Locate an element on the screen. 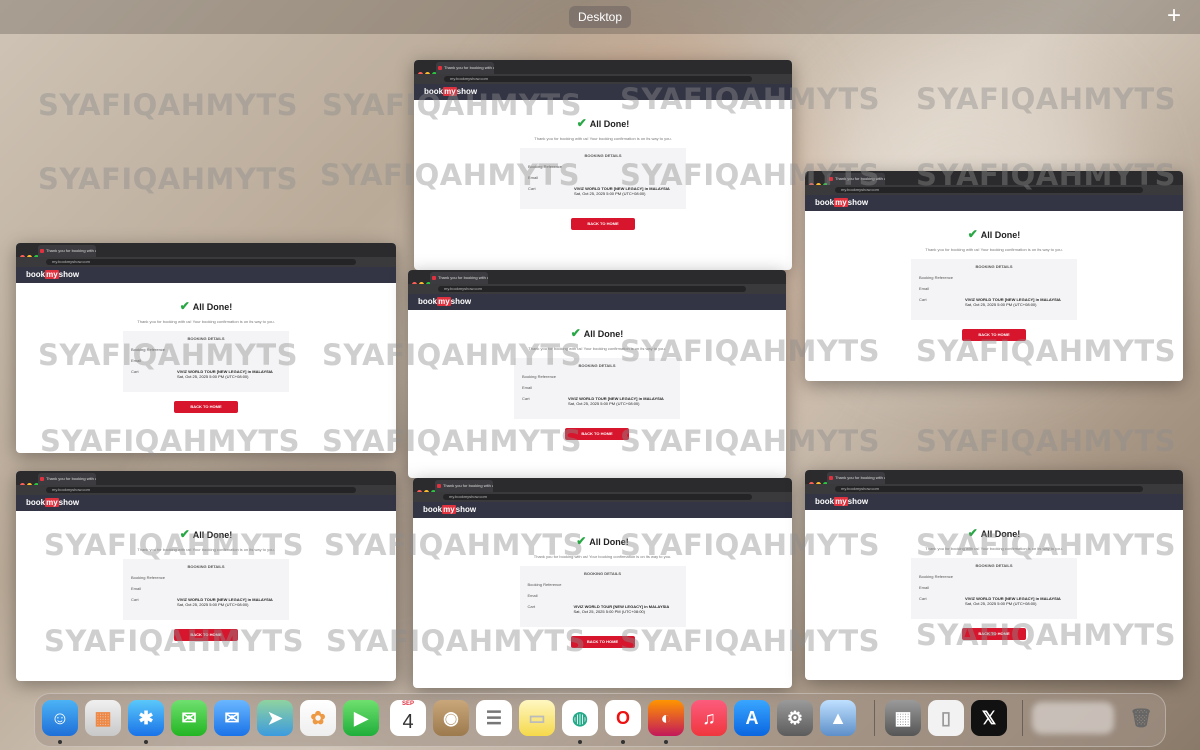  opera-icon: O is located at coordinates (623, 718).